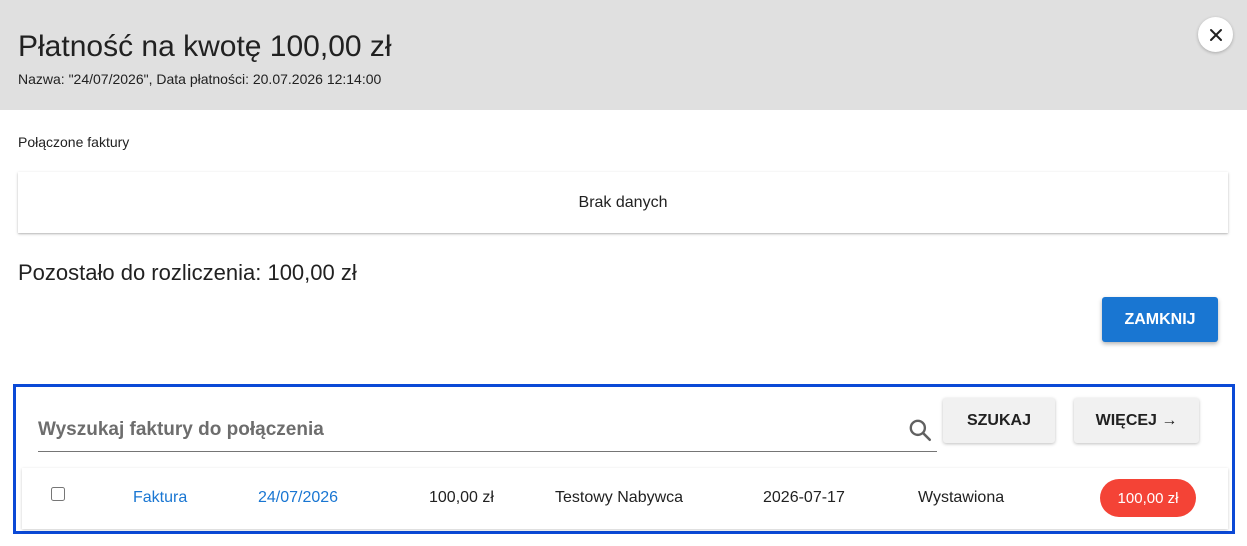 The image size is (1247, 546). I want to click on empty-state-text: Brak danych, so click(623, 202).